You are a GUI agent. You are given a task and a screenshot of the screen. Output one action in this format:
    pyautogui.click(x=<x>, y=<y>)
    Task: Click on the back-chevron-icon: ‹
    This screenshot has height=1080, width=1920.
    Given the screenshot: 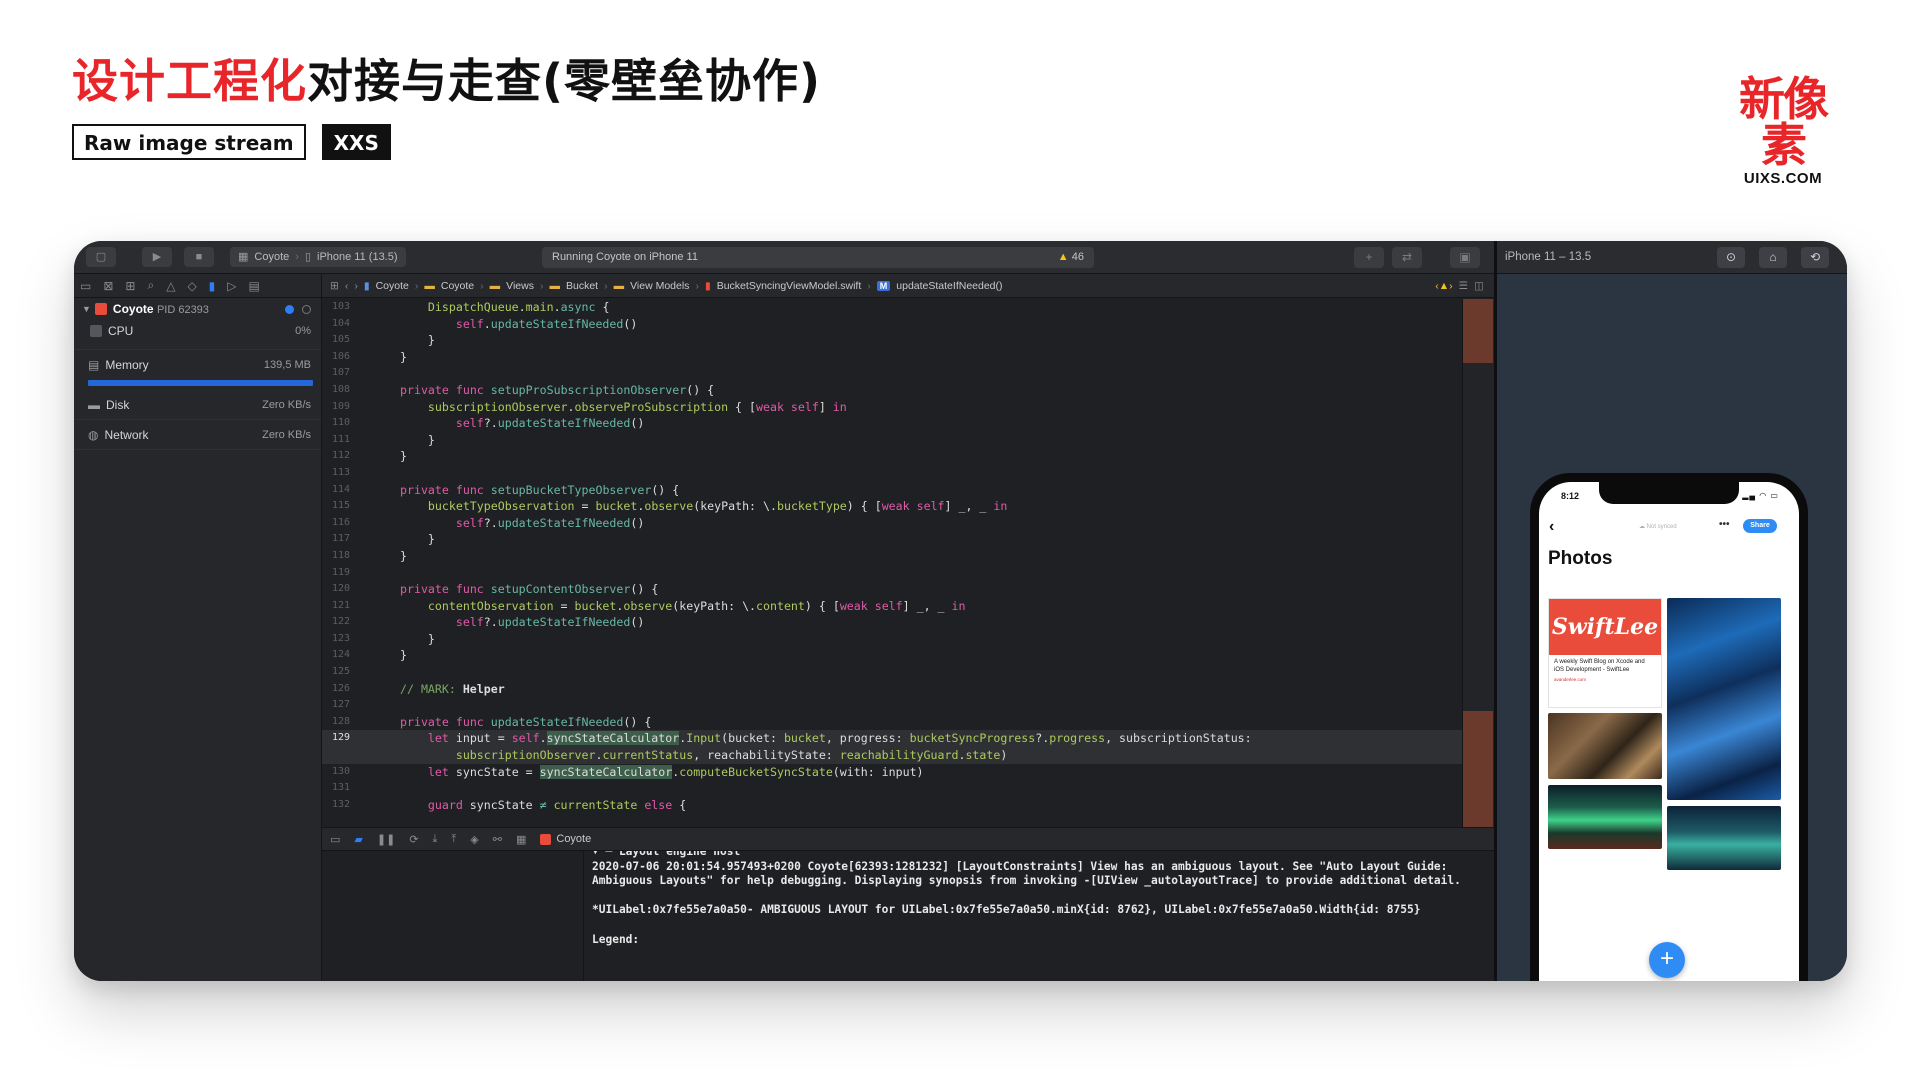 What is the action you would take?
    pyautogui.click(x=1551, y=527)
    